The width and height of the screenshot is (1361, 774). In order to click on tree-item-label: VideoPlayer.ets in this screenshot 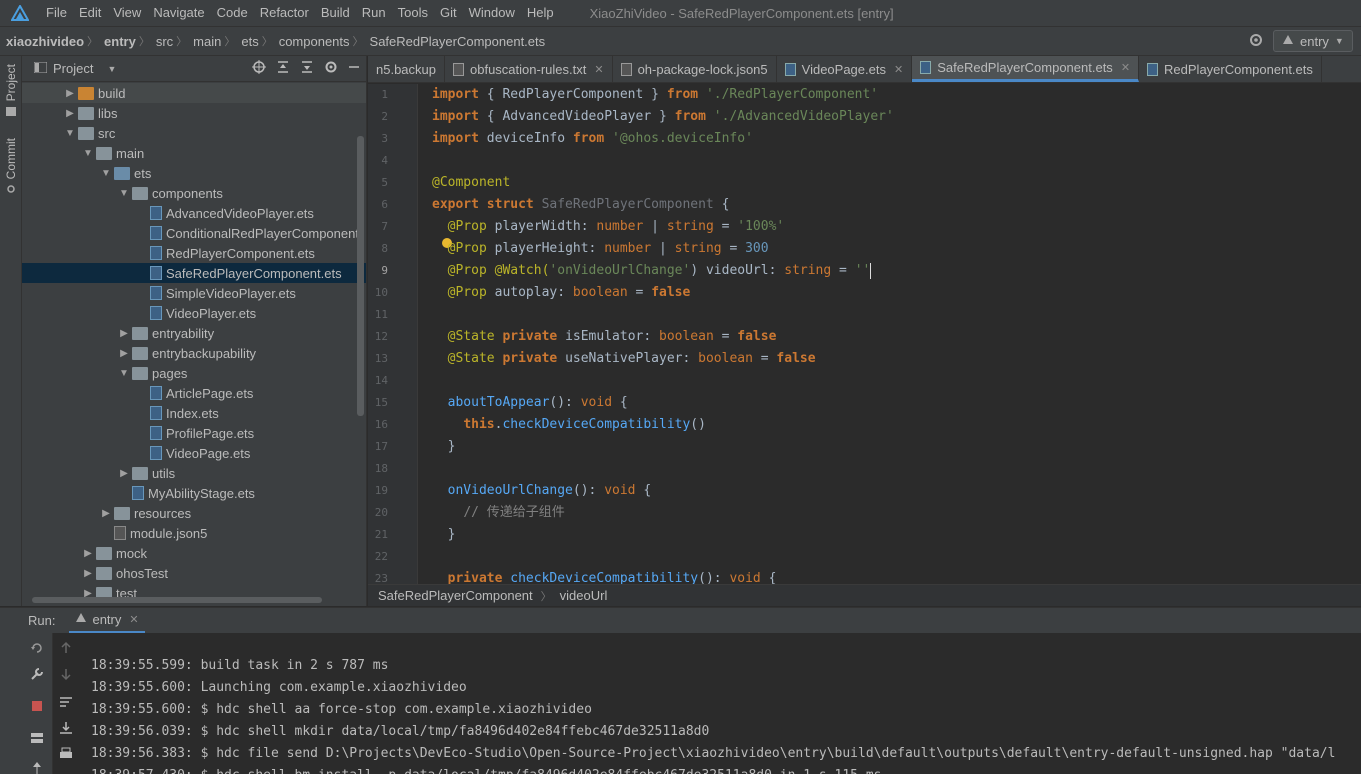, I will do `click(211, 313)`.